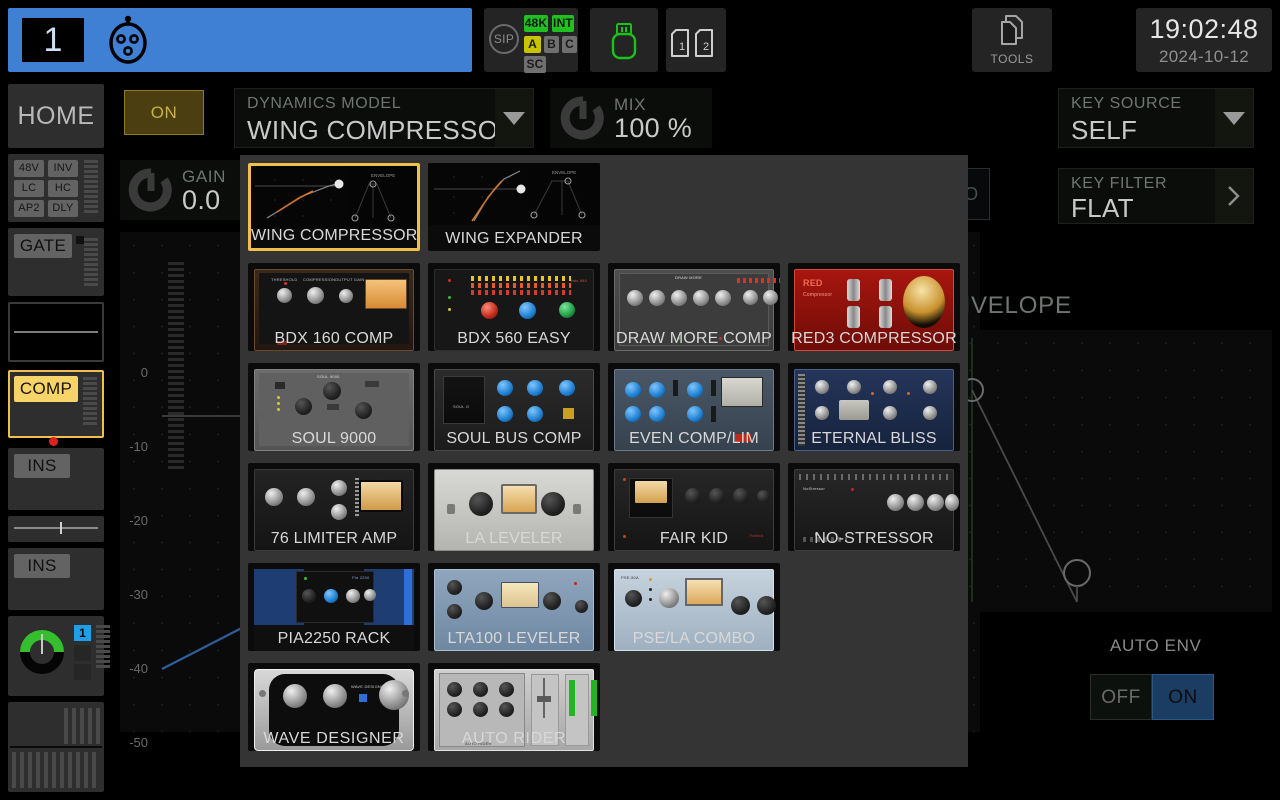 This screenshot has width=1280, height=800. I want to click on model-tile-soul-9000: SOUL 9000 SOUL 9000, so click(334, 407).